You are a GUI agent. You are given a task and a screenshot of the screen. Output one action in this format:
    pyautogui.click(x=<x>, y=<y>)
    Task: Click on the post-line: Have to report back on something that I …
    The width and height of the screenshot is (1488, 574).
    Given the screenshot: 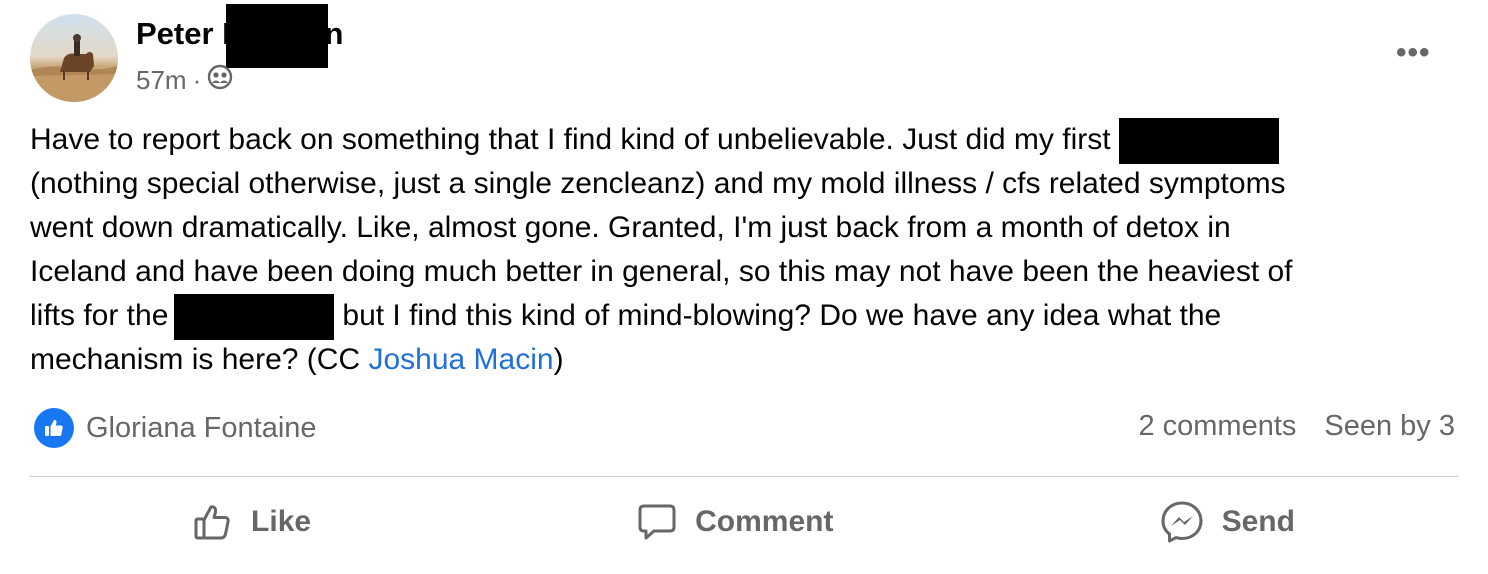 What is the action you would take?
    pyautogui.click(x=750, y=141)
    